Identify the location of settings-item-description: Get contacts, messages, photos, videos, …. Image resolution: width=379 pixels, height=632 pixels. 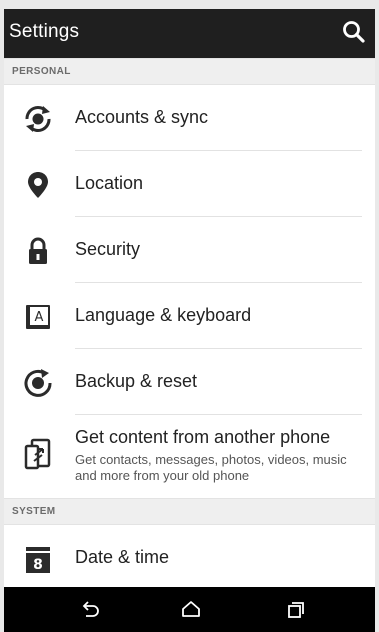
(211, 467).